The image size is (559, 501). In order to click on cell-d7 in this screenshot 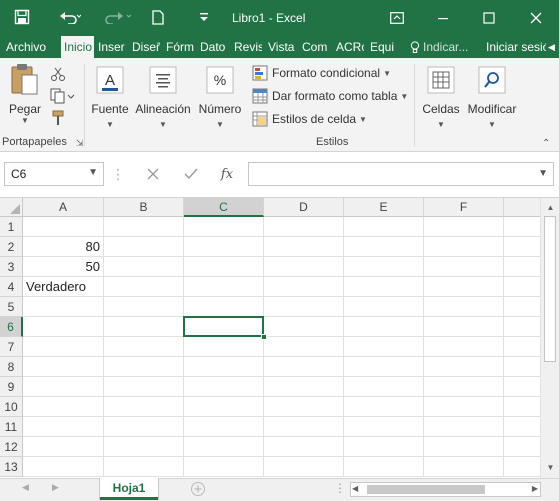, I will do `click(304, 347)`.